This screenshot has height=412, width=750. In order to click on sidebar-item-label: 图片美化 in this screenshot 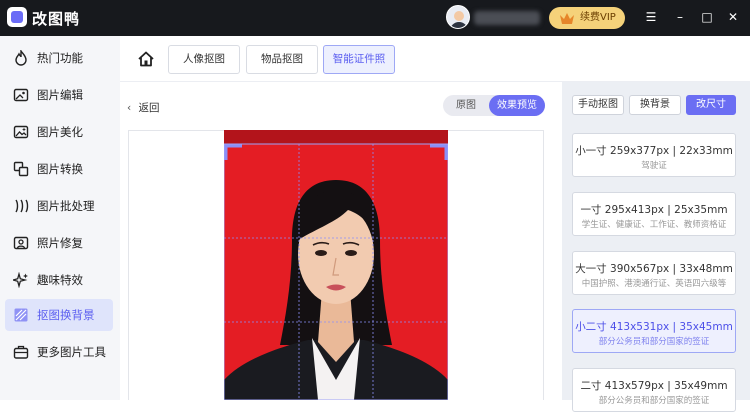, I will do `click(60, 132)`.